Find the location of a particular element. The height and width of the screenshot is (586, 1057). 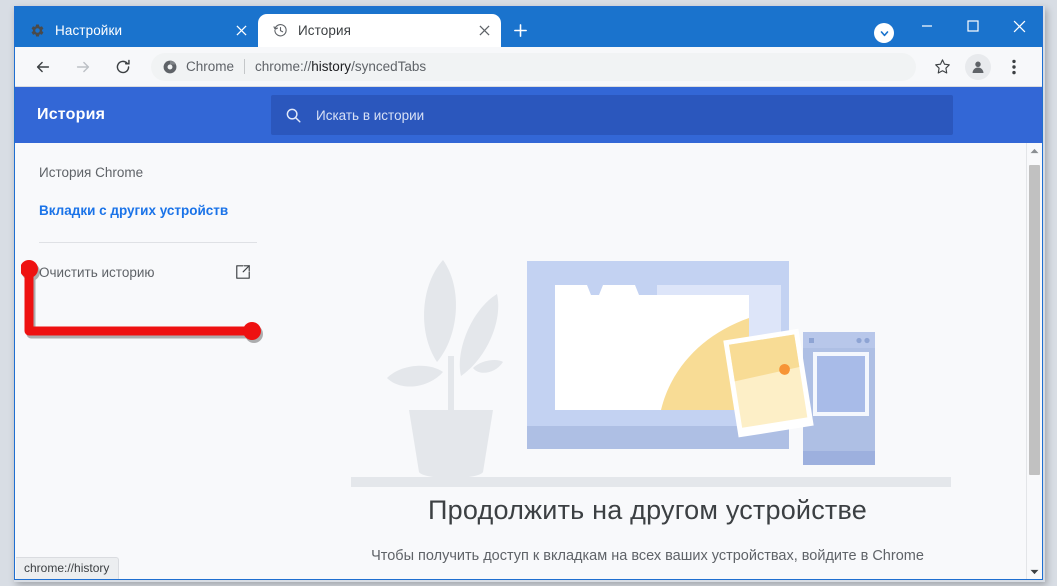

omnibox-url: chrome://history/syncedTabs is located at coordinates (340, 66).